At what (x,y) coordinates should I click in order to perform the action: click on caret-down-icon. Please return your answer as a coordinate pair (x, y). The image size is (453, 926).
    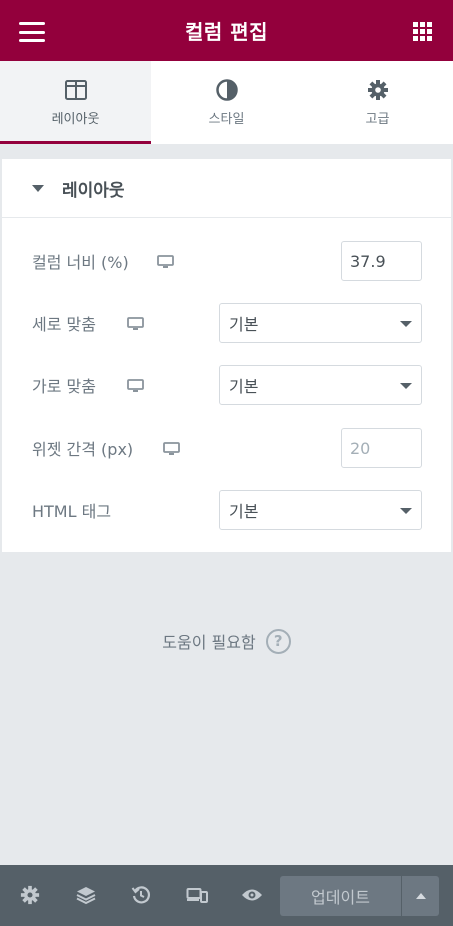
    Looking at the image, I should click on (38, 188).